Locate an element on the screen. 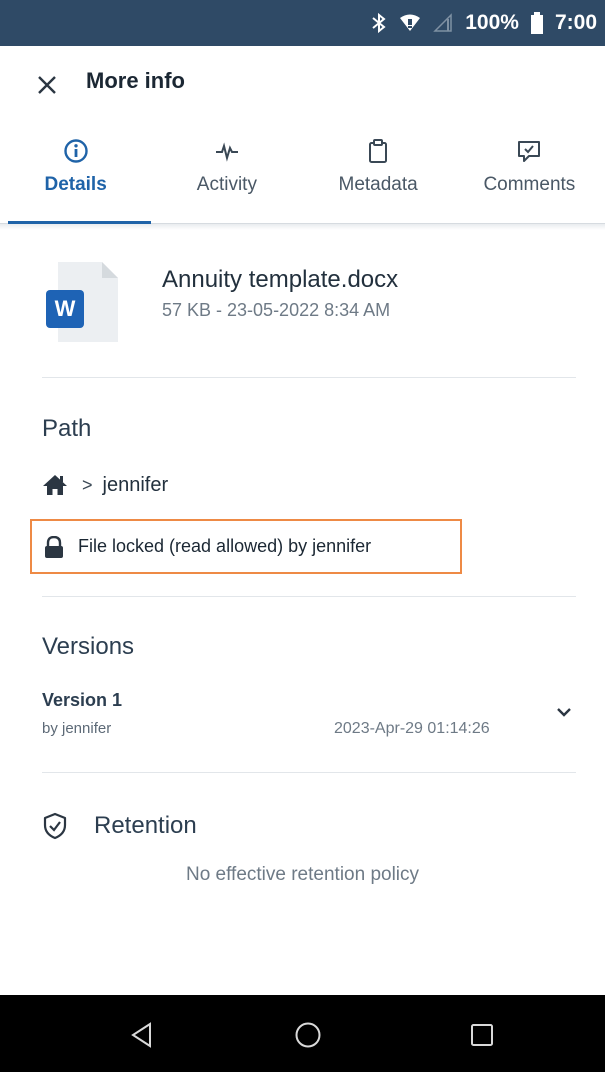  shield-check-icon is located at coordinates (55, 826).